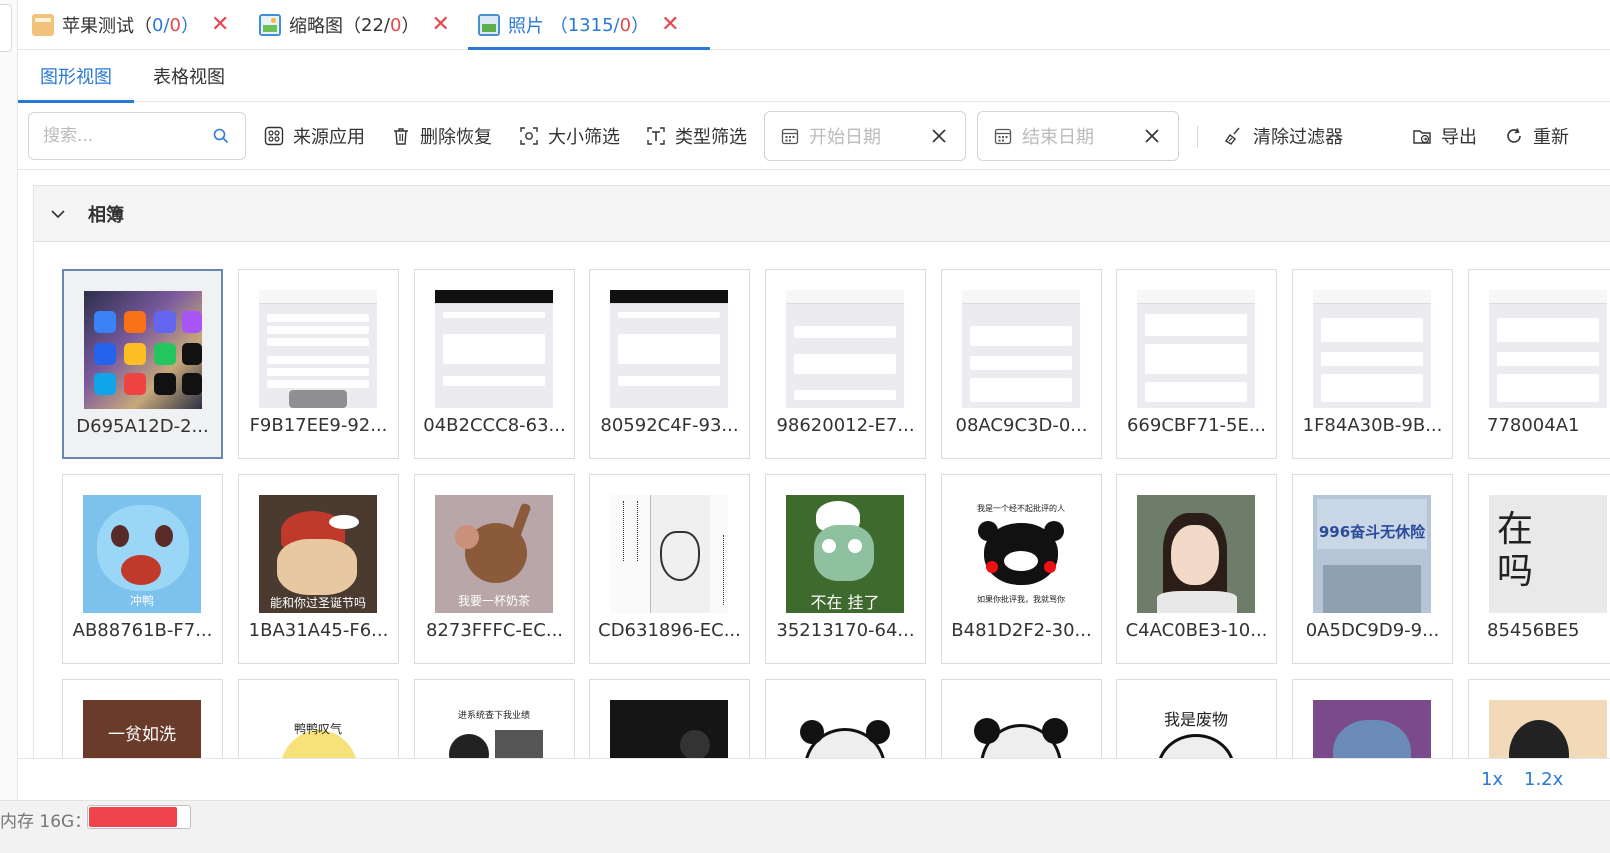  What do you see at coordinates (1543, 779) in the screenshot?
I see `zoom-1-2x-option: 1.2x` at bounding box center [1543, 779].